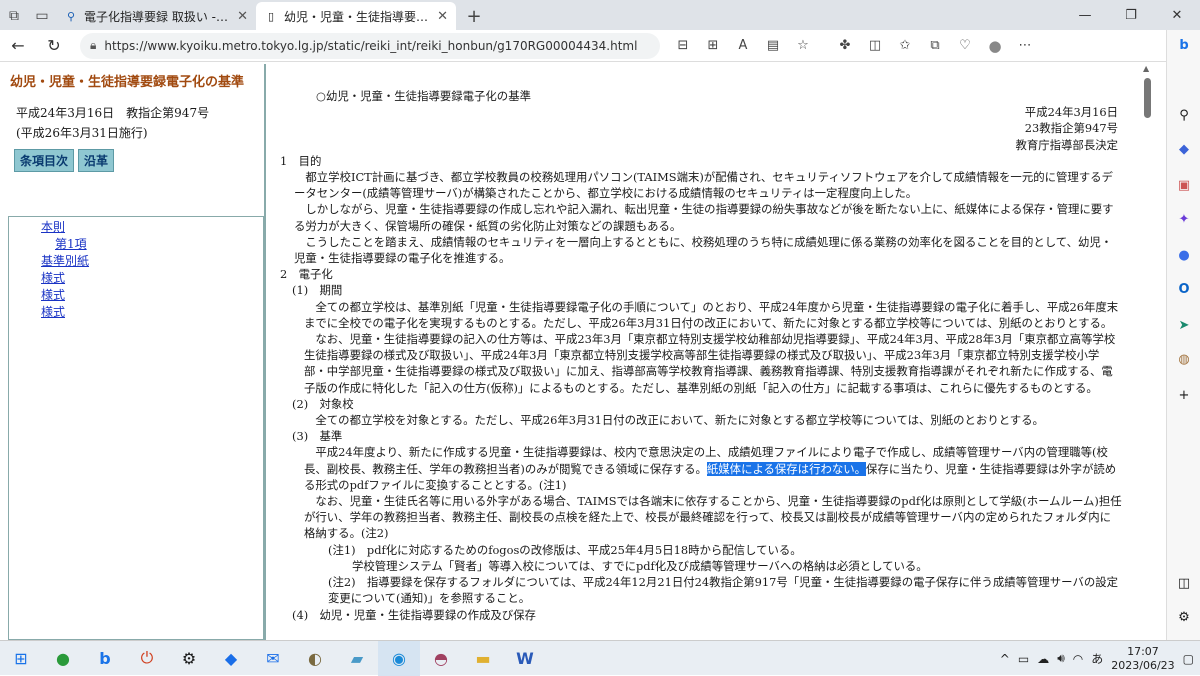  What do you see at coordinates (44, 160) in the screenshot?
I see `tab-article-contents: 条項目次` at bounding box center [44, 160].